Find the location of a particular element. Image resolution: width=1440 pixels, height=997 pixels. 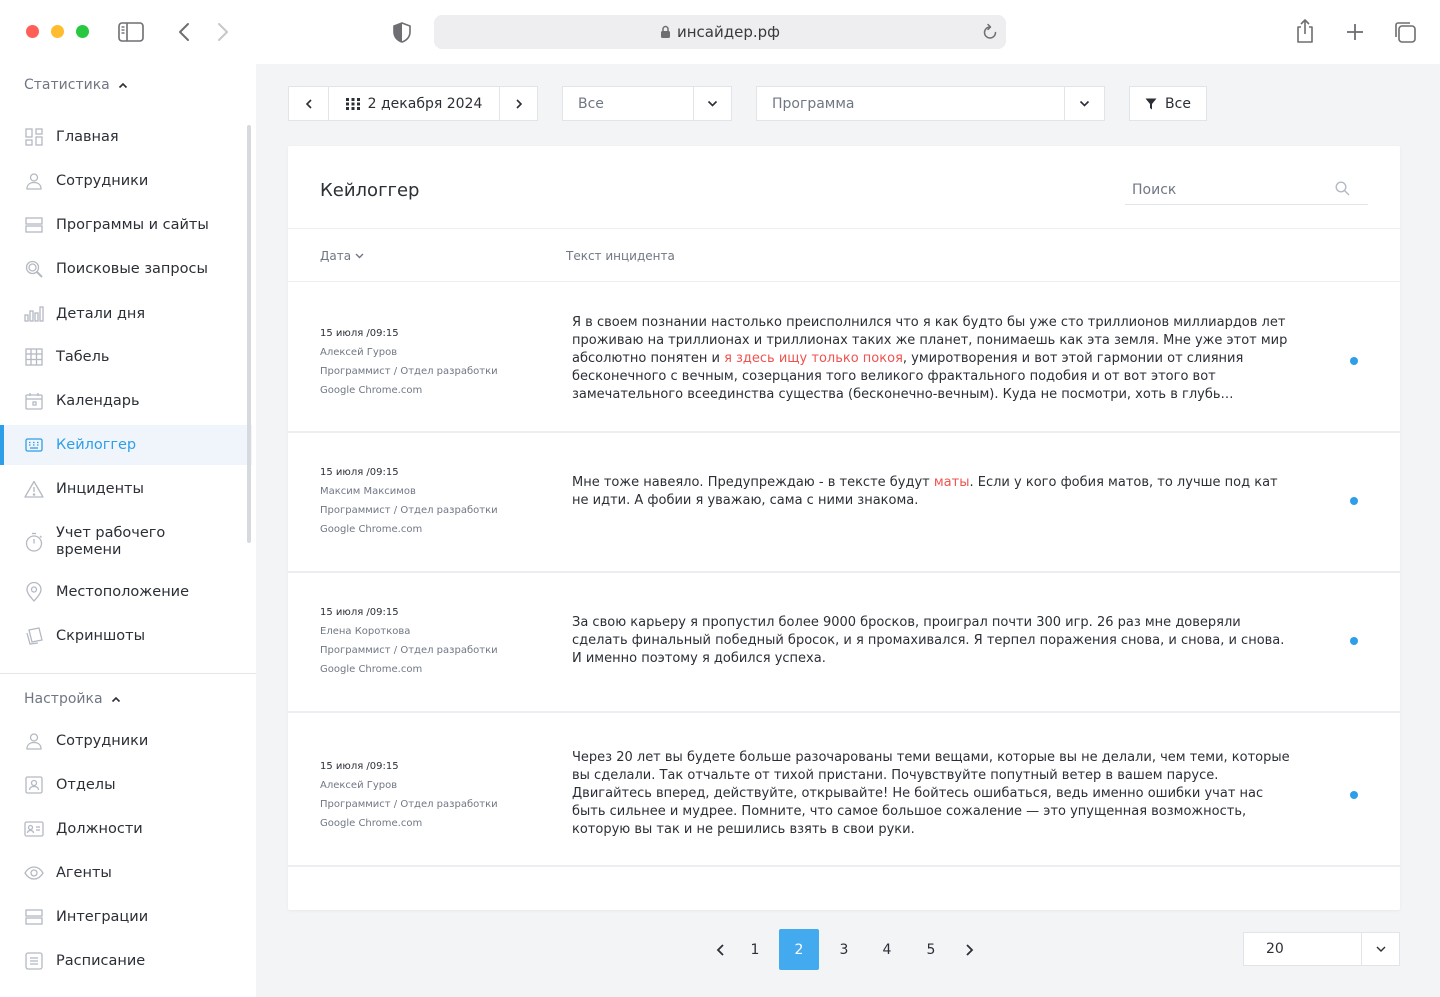

sidebar-item-calendar: Календарь is located at coordinates (126, 401).